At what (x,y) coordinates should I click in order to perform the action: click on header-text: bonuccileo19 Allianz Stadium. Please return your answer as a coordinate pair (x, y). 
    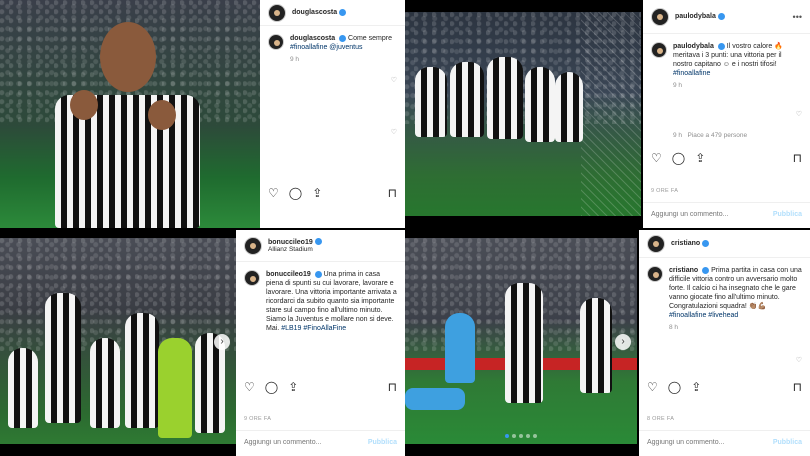
    Looking at the image, I should click on (287, 246).